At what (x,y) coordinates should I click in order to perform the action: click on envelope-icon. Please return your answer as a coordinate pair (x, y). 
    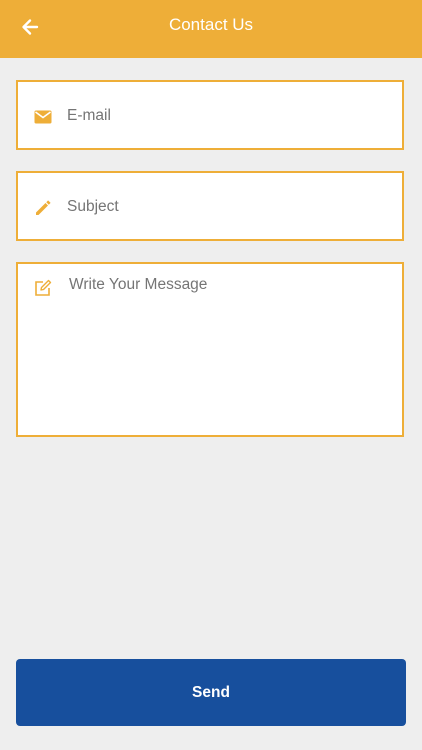
    Looking at the image, I should click on (43, 117).